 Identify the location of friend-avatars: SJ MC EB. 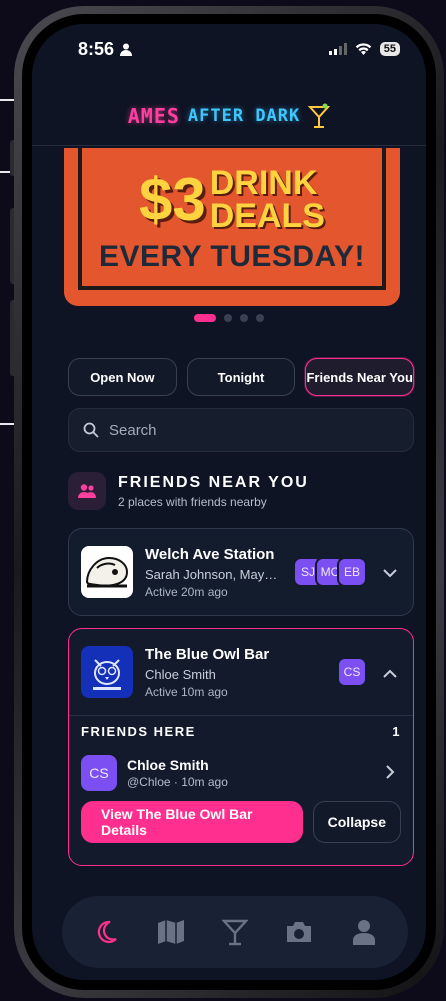
(330, 572).